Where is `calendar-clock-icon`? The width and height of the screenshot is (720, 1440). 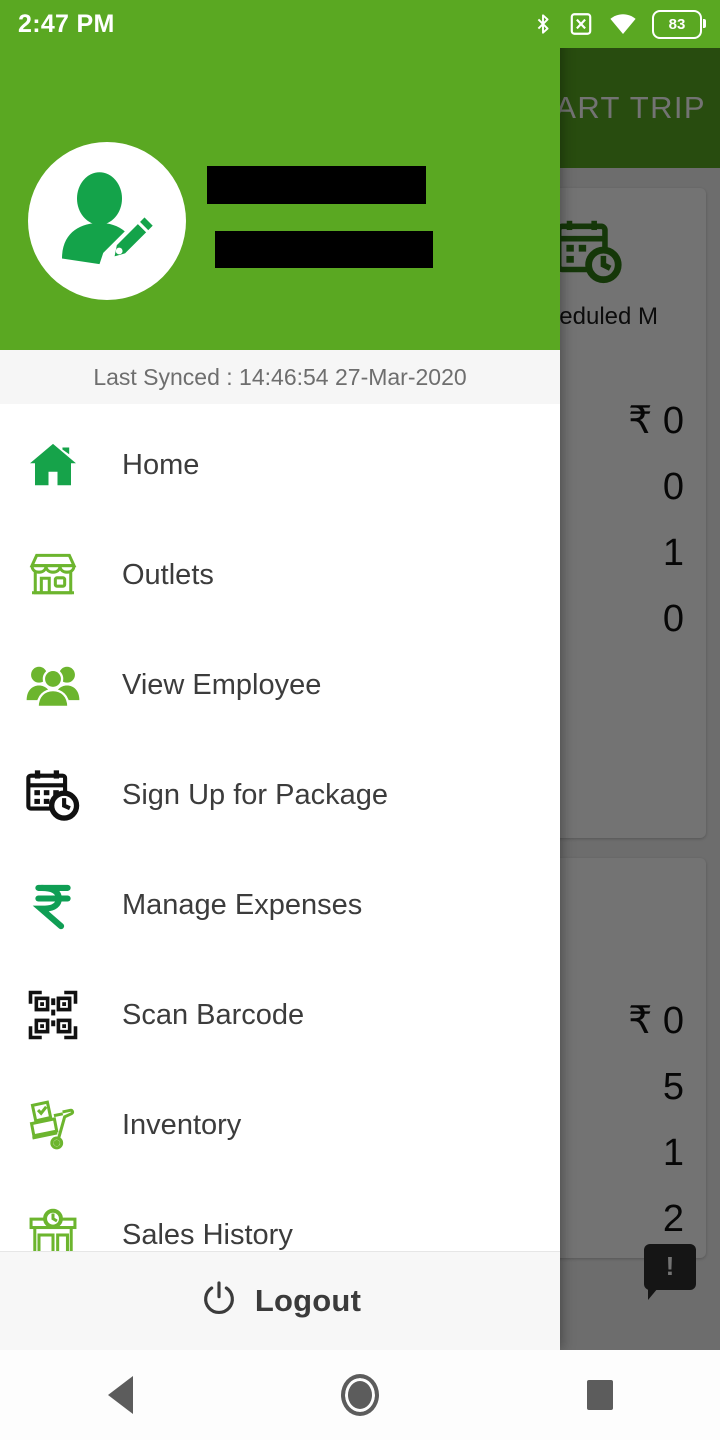
calendar-clock-icon is located at coordinates (53, 795).